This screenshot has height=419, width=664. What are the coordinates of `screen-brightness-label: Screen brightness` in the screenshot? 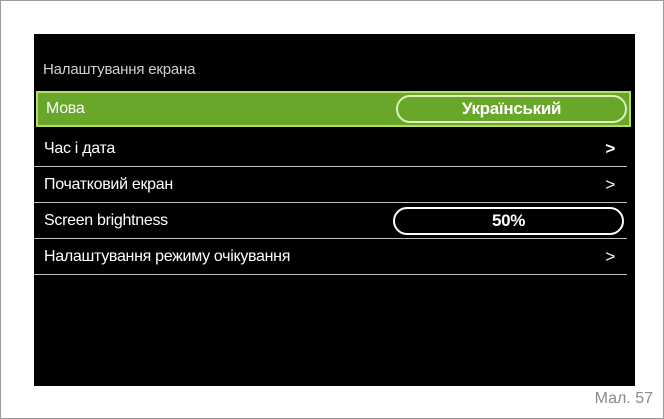 It's located at (106, 220).